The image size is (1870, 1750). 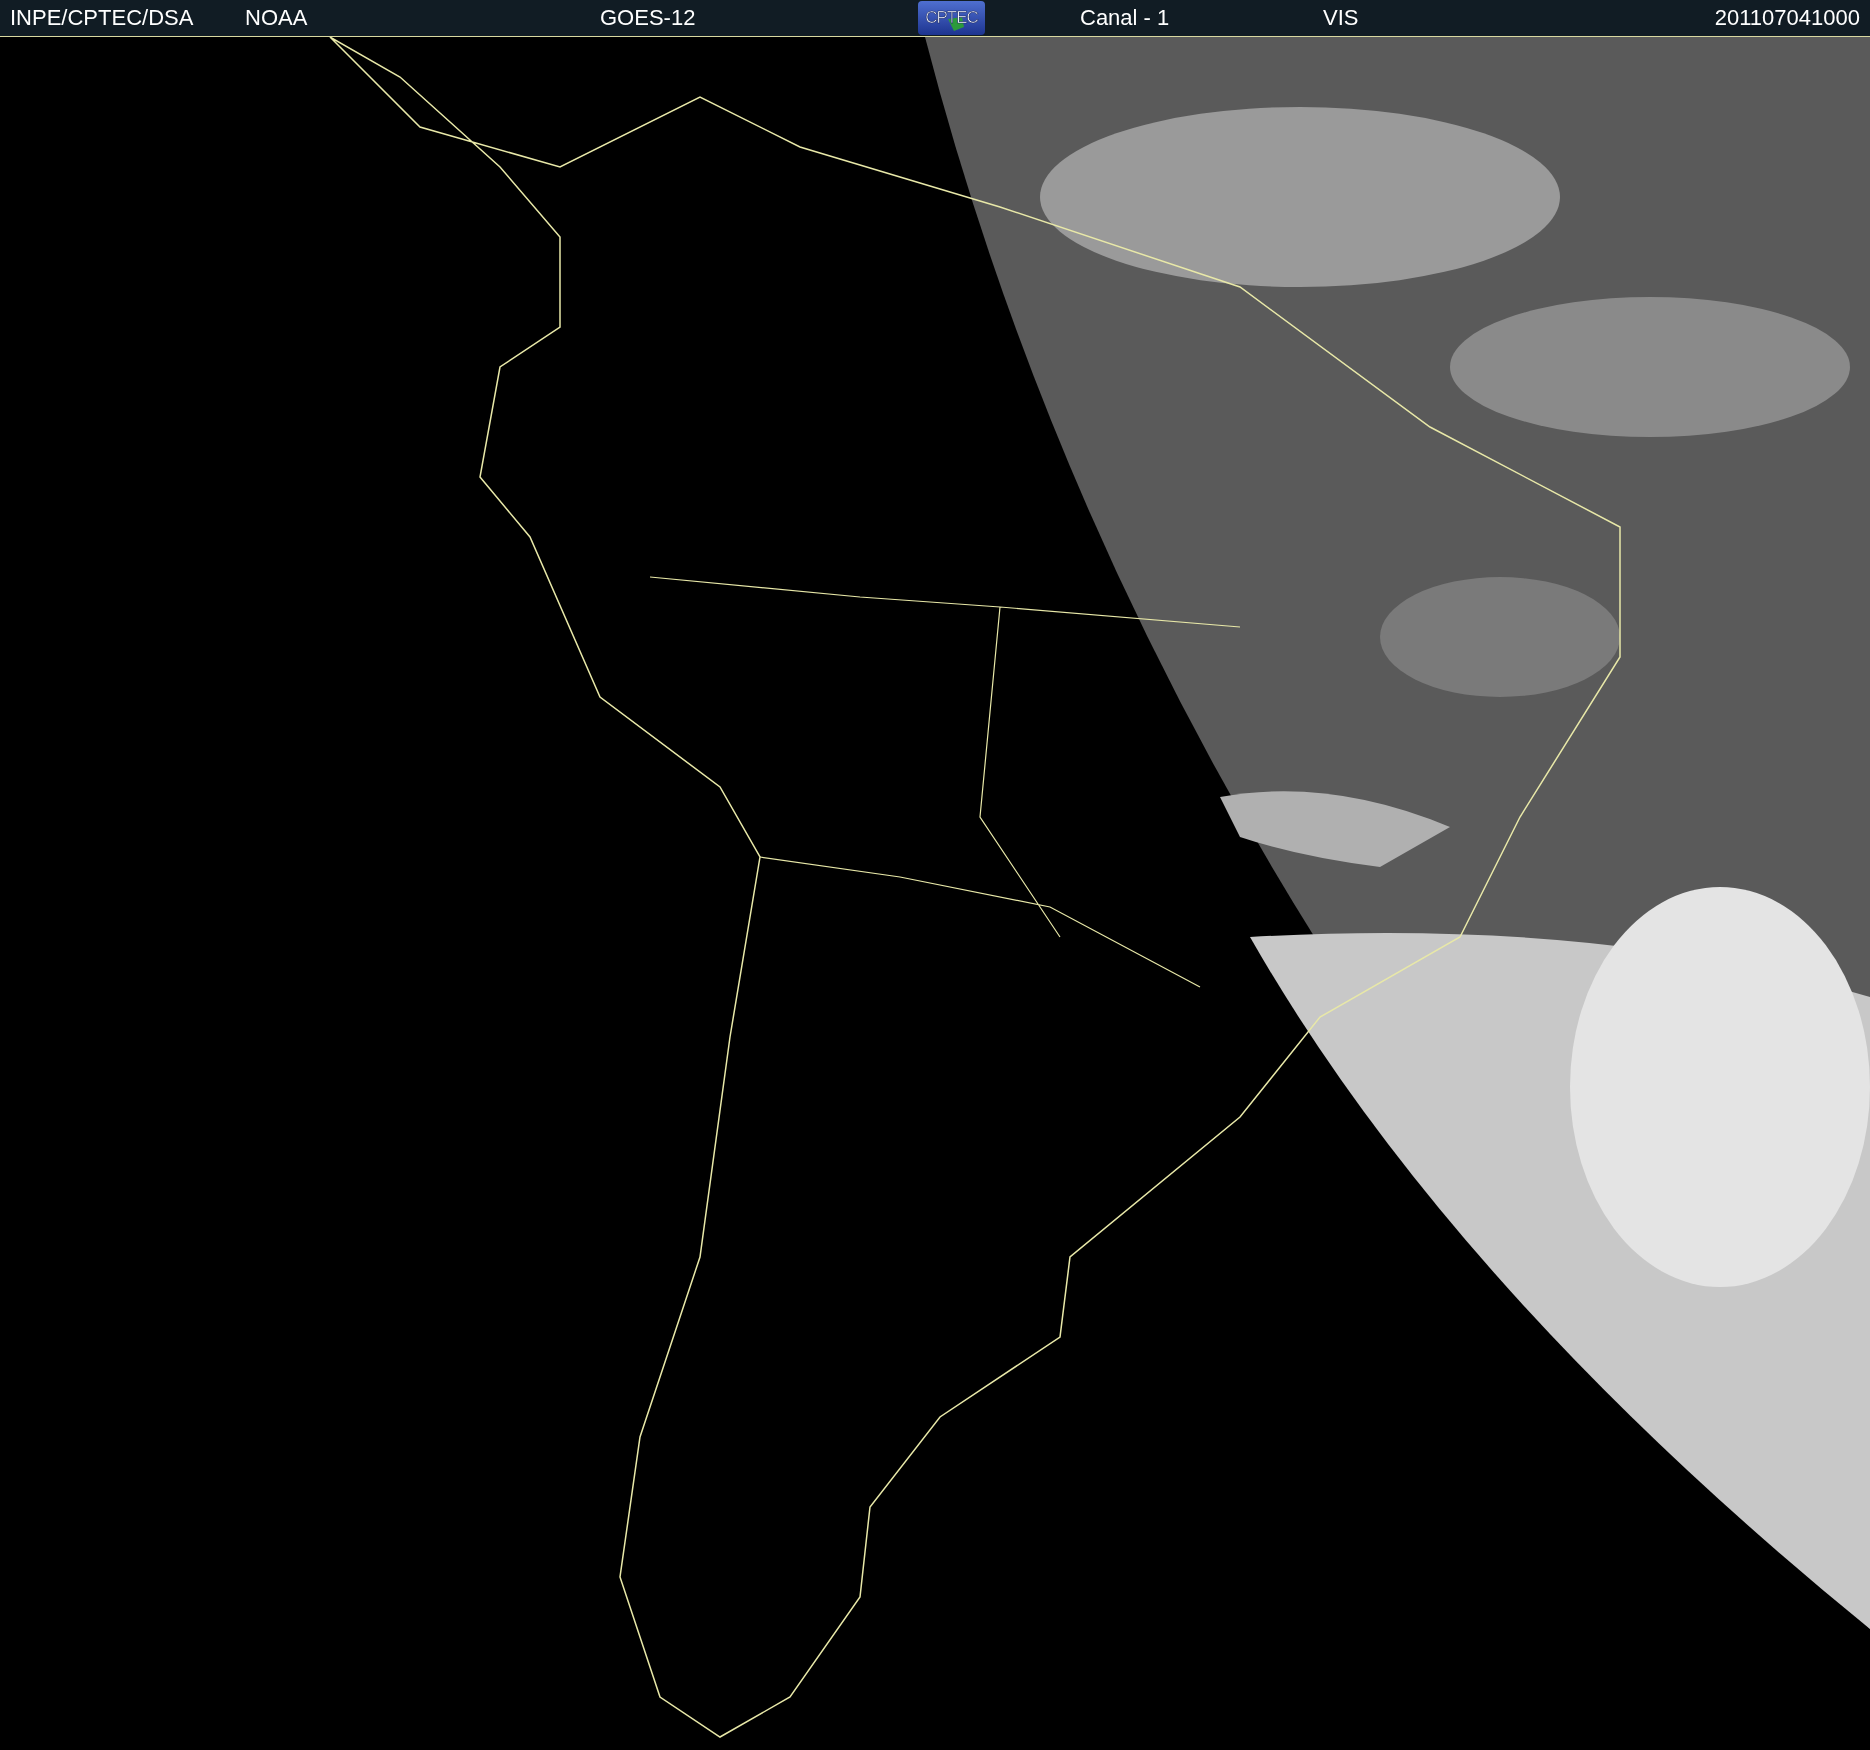 I want to click on header-label: NOAA, so click(x=277, y=18).